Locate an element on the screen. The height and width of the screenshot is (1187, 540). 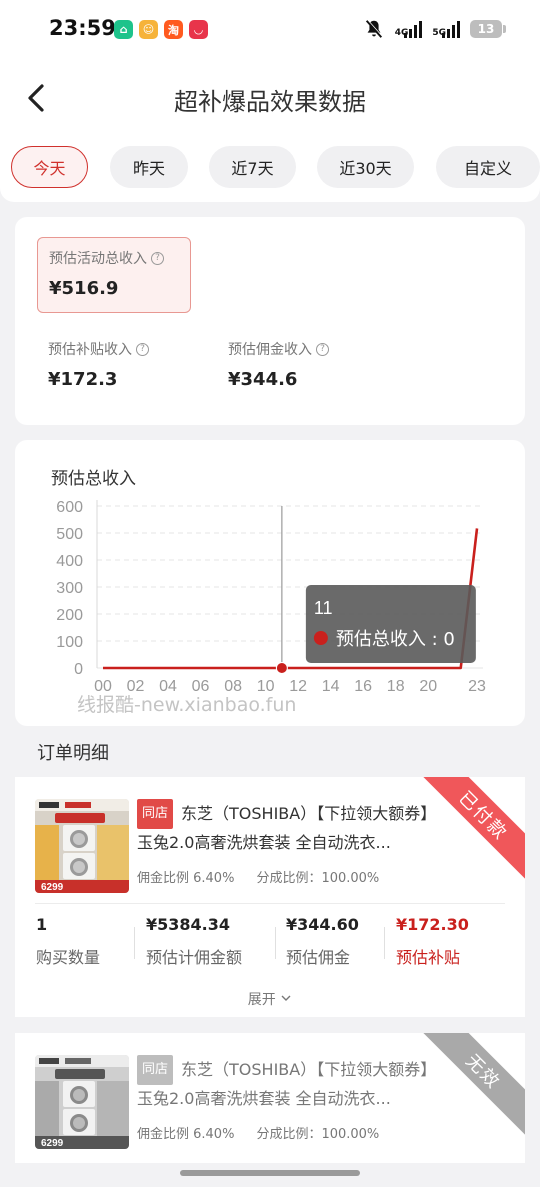
tab-7-days: 近7天 is located at coordinates (252, 167).